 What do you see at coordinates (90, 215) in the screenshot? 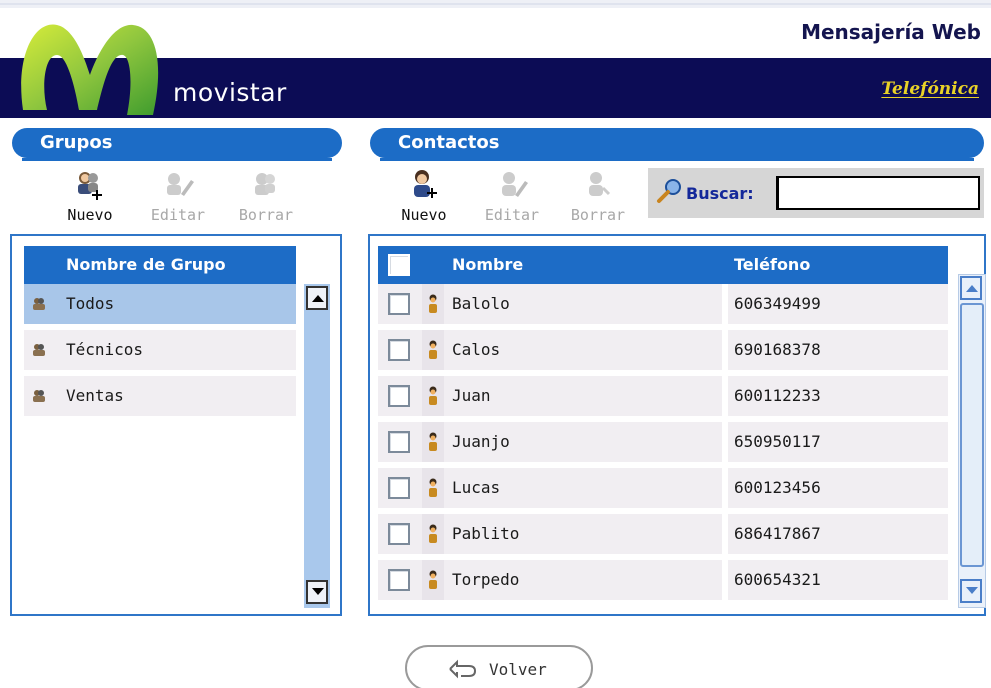
I see `group-new-label: Nuevo` at bounding box center [90, 215].